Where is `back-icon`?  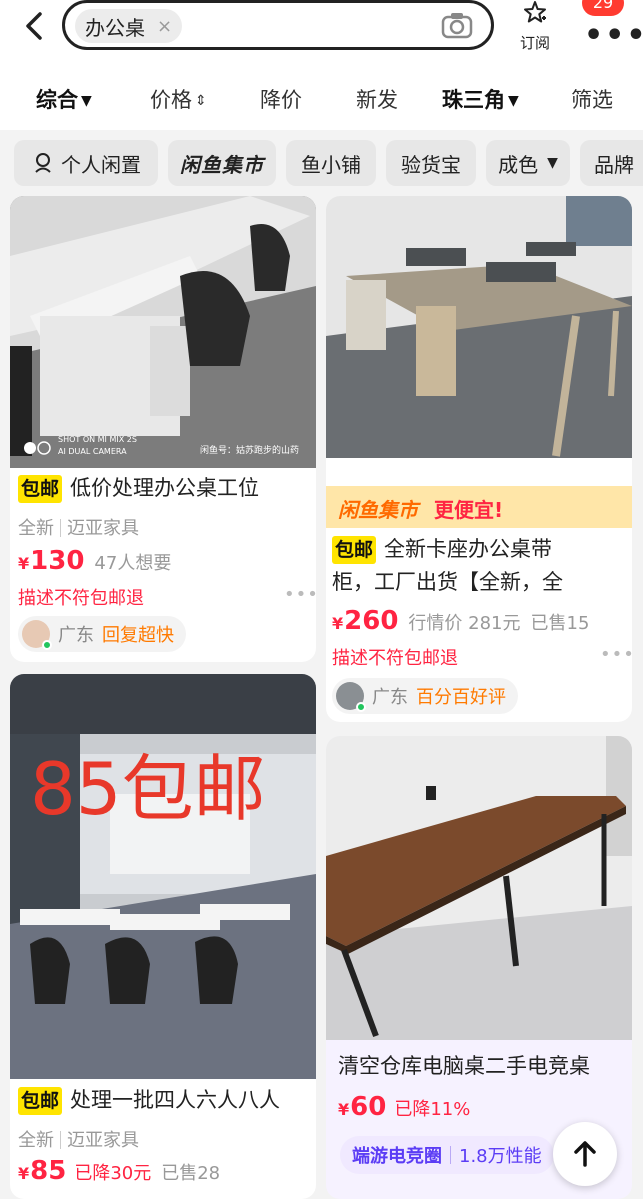
back-icon is located at coordinates (36, 26).